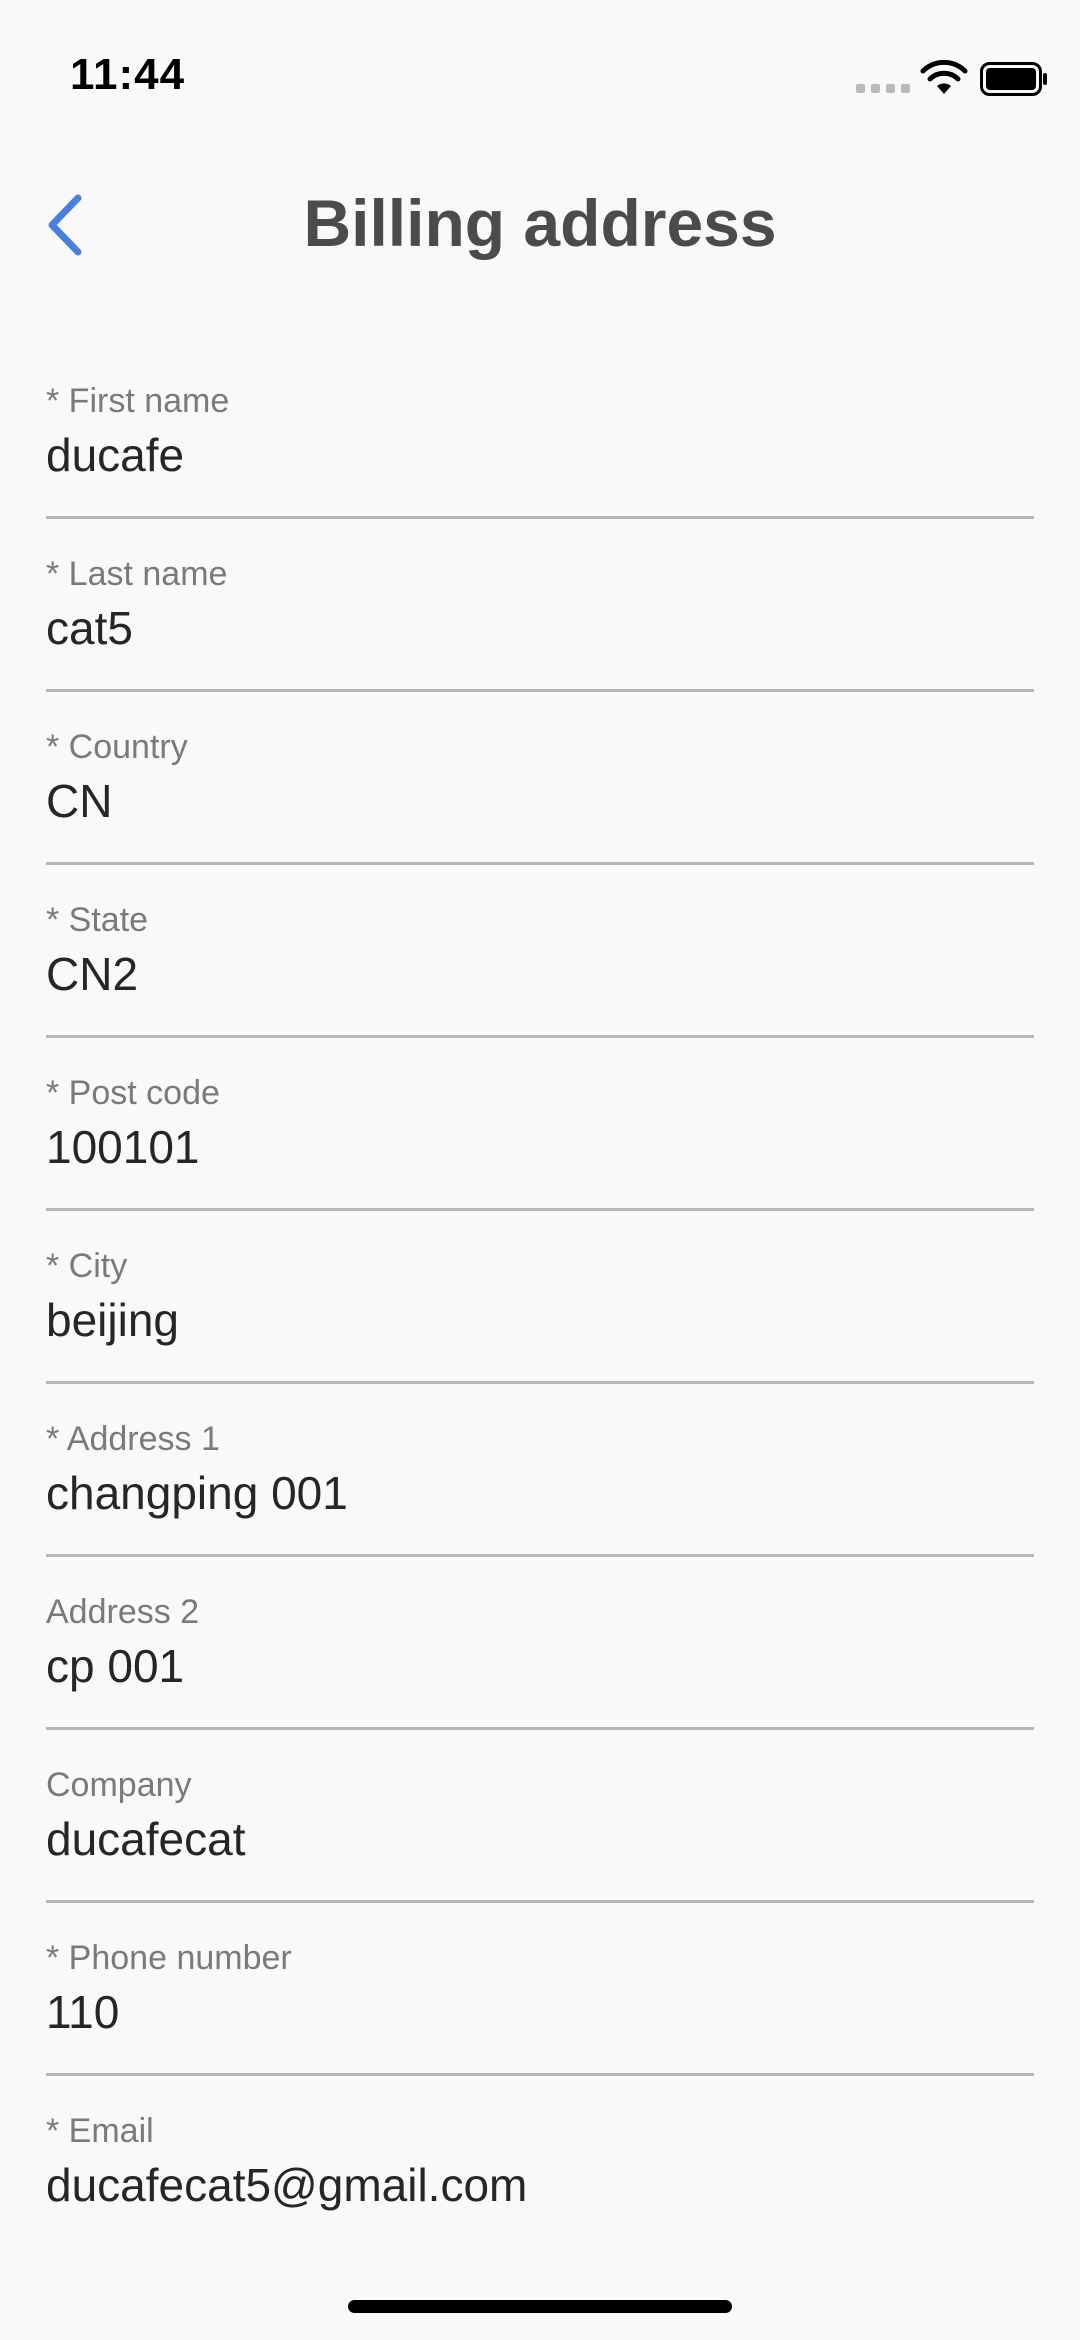  Describe the element at coordinates (100, 2131) in the screenshot. I see `field-label: * Email` at that location.